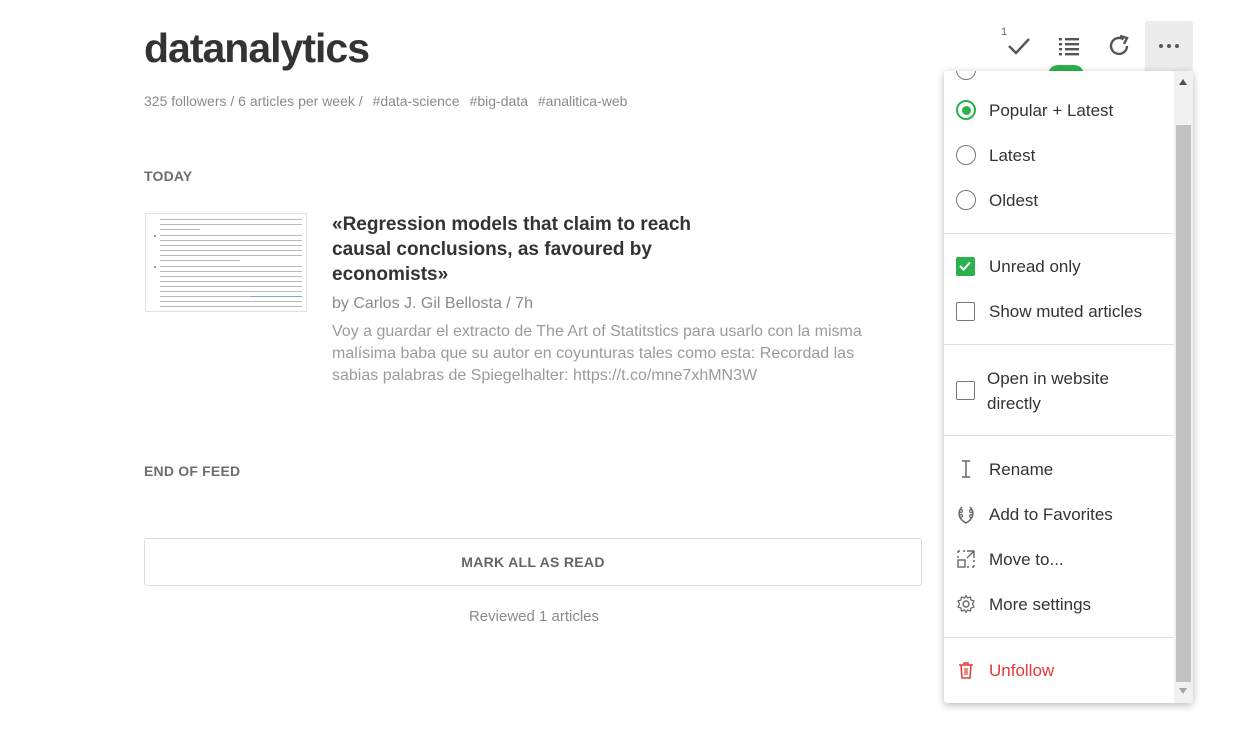 The height and width of the screenshot is (751, 1237). Describe the element at coordinates (192, 471) in the screenshot. I see `section-end-of-feed: END OF FEED` at that location.